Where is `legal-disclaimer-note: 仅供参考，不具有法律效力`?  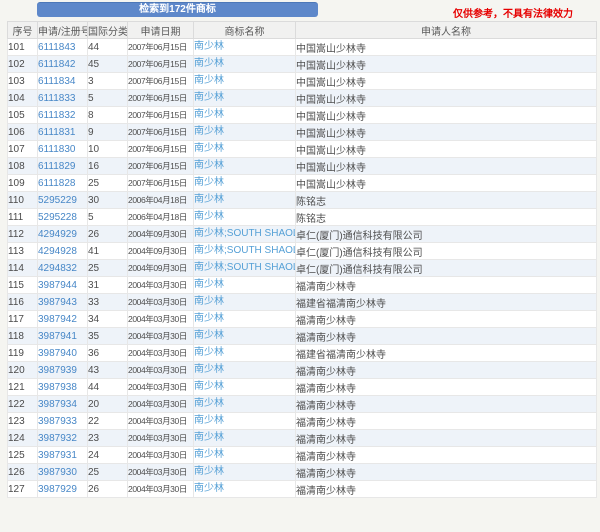 legal-disclaimer-note: 仅供参考，不具有法律效力 is located at coordinates (513, 14).